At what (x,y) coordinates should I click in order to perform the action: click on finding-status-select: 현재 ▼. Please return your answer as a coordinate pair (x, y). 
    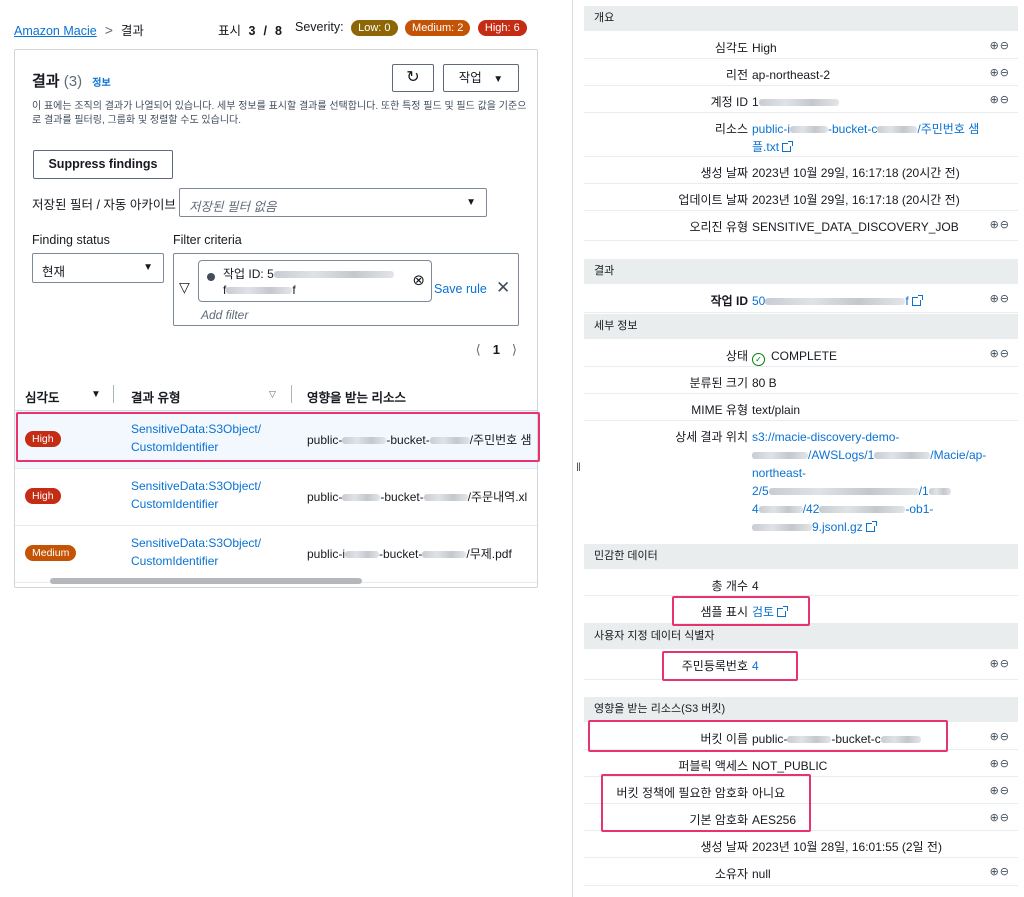
    Looking at the image, I should click on (98, 268).